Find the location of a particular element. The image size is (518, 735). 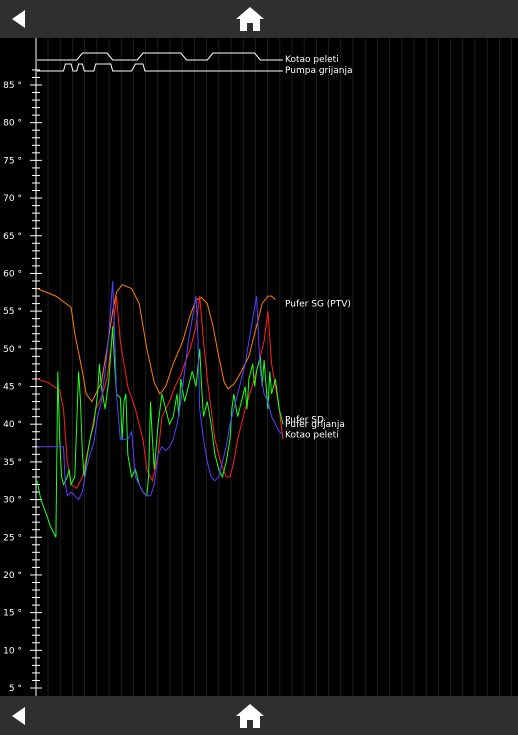

top-toolbar is located at coordinates (259, 19).